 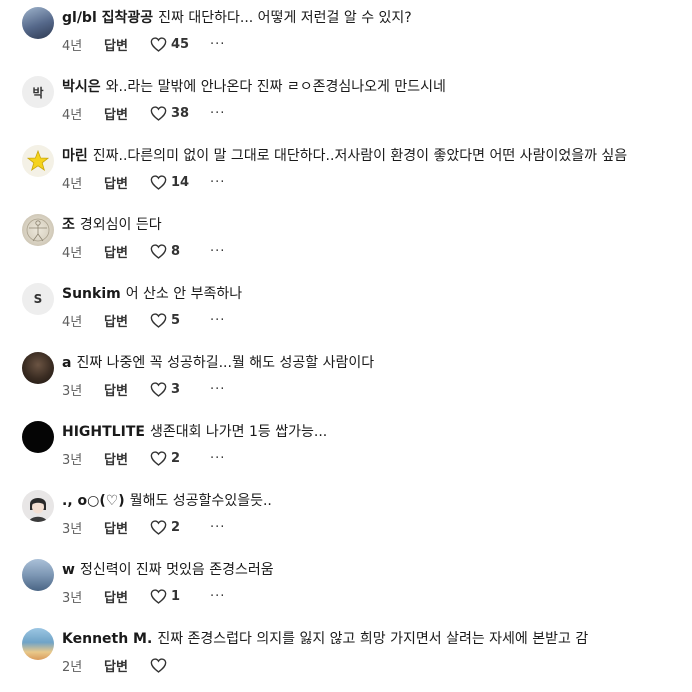 What do you see at coordinates (346, 588) in the screenshot?
I see `comment-item: w 정신력이 진짜 멋있음 존경스러움 3년 답변 1 ···` at bounding box center [346, 588].